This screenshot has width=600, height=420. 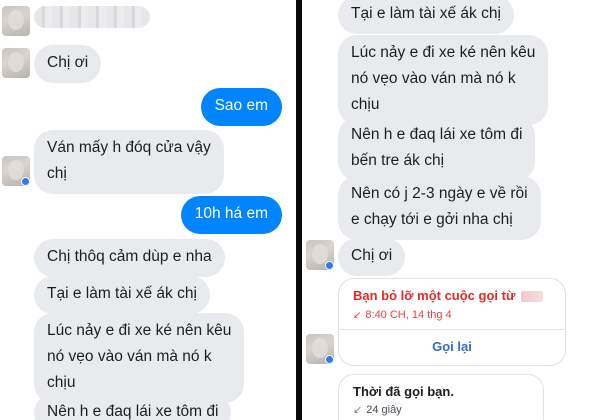 I want to click on missed-call-time: ↙ 8:40 CH, 14 thg 4, so click(x=402, y=315).